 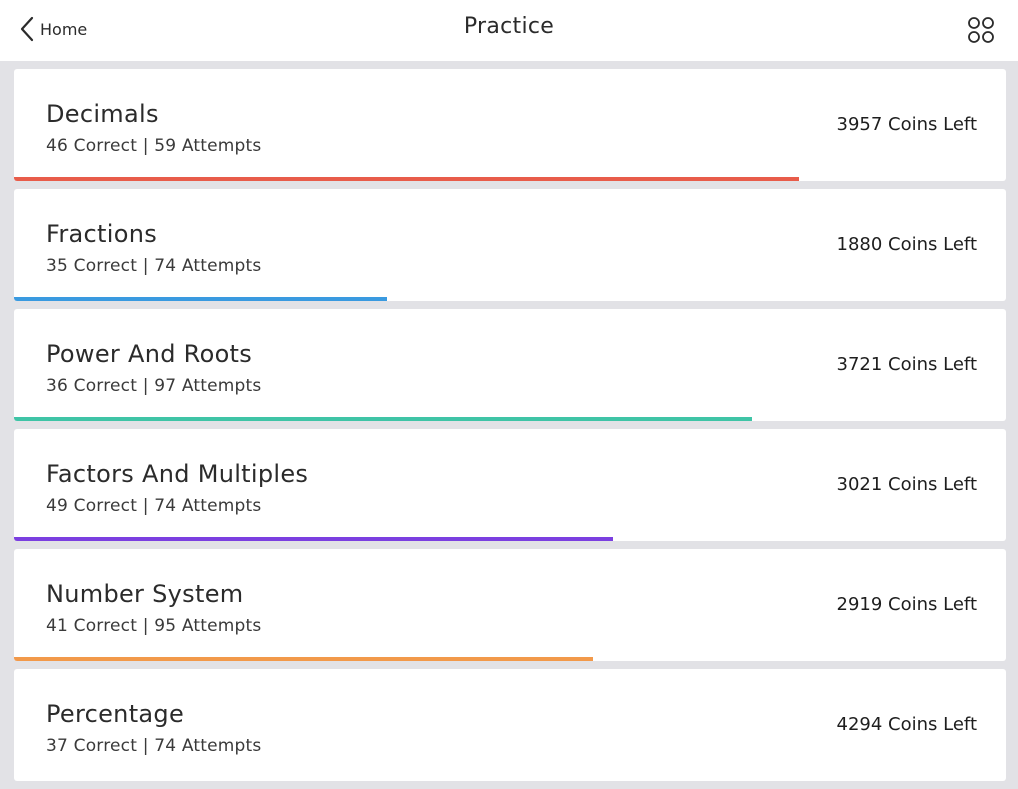 I want to click on page-title: Practice, so click(x=509, y=26).